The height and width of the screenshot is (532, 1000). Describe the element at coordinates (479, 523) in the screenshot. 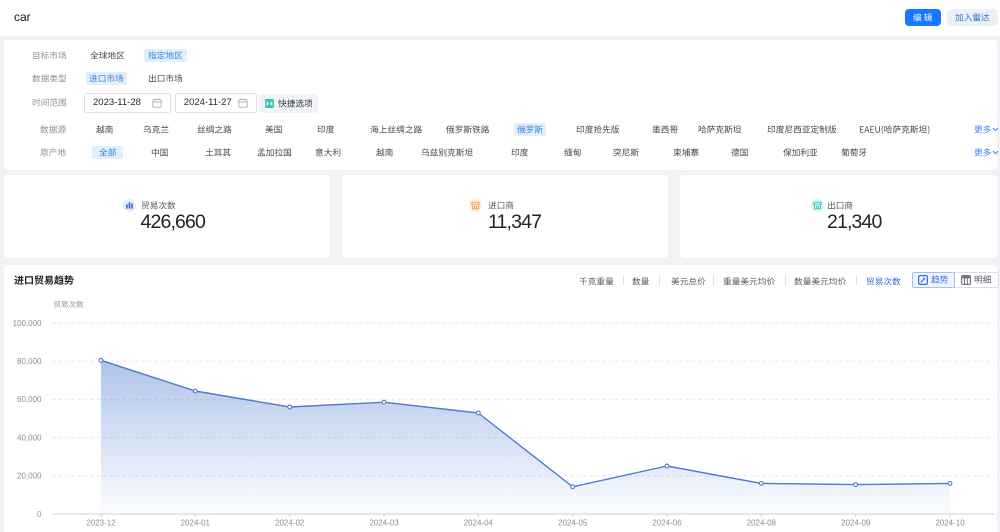

I see `svg-text: 2024-04` at that location.